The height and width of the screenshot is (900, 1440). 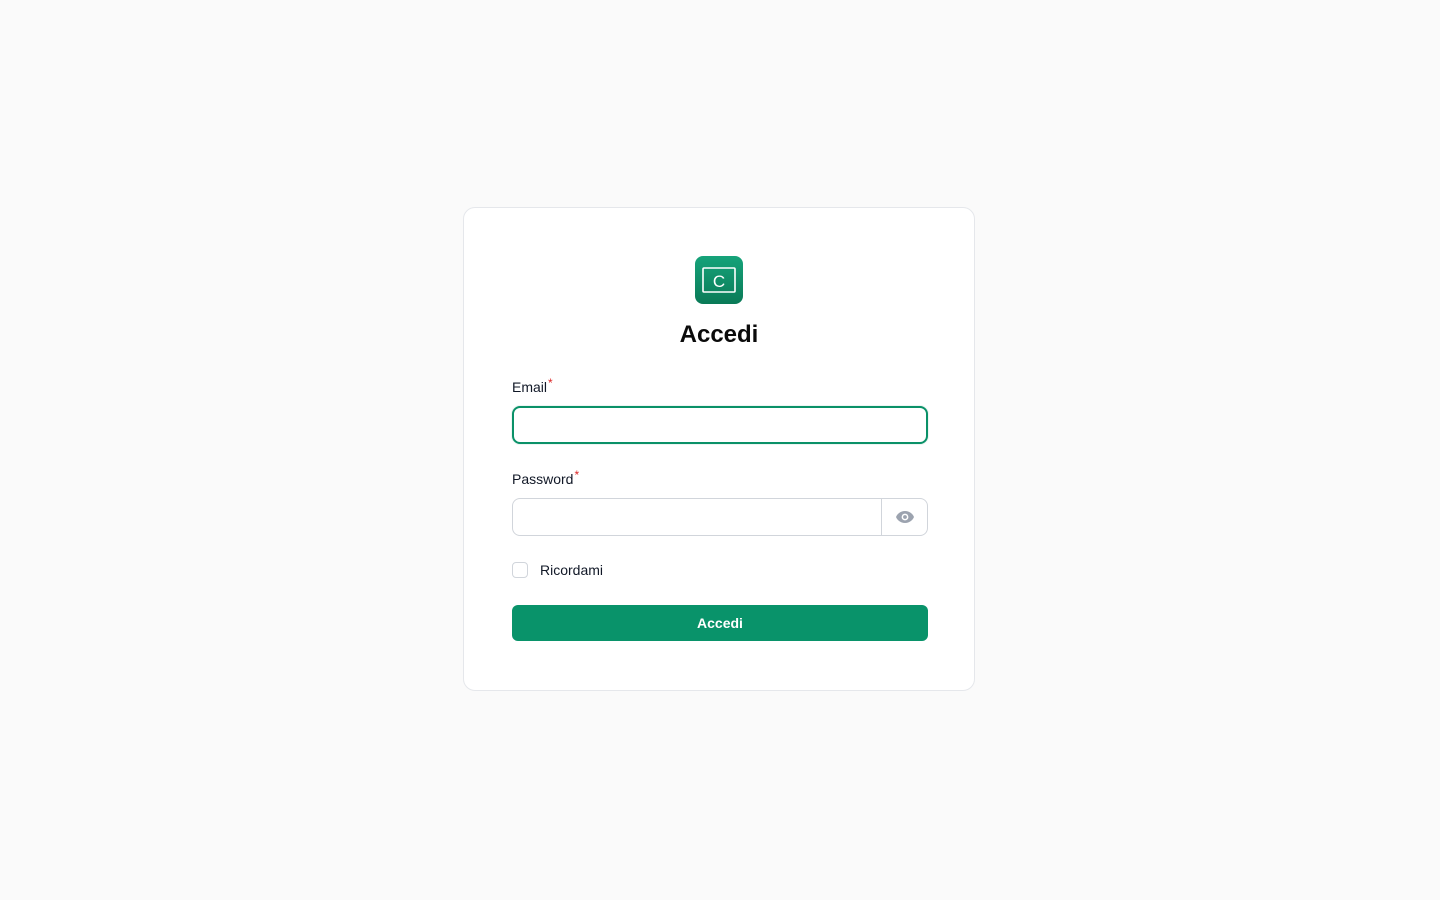 What do you see at coordinates (719, 334) in the screenshot?
I see `page-title: Accedi` at bounding box center [719, 334].